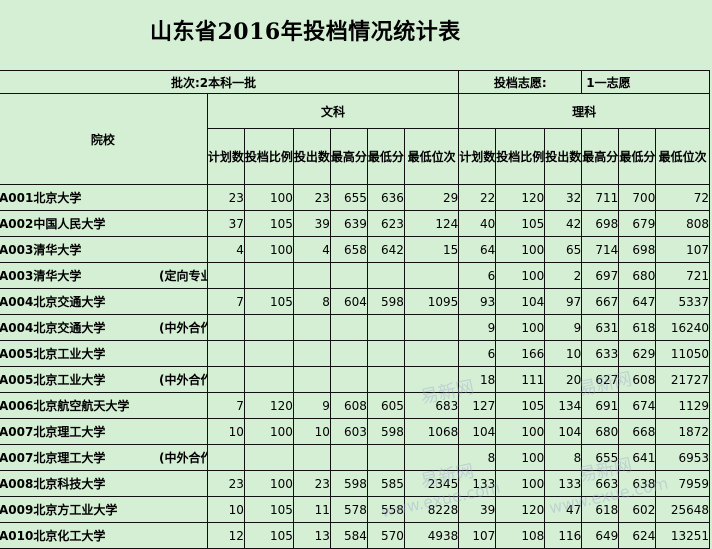  I want to click on table-row: A005北京工业大学 (中外合作) 181112062760821727, so click(355, 379).